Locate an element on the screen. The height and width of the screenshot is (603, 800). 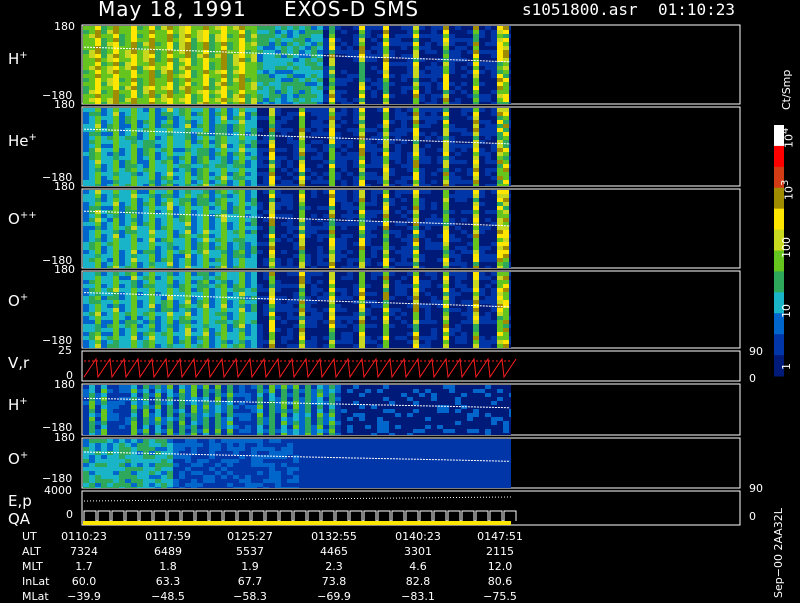
eph-value: 0140:23 is located at coordinates (418, 536).